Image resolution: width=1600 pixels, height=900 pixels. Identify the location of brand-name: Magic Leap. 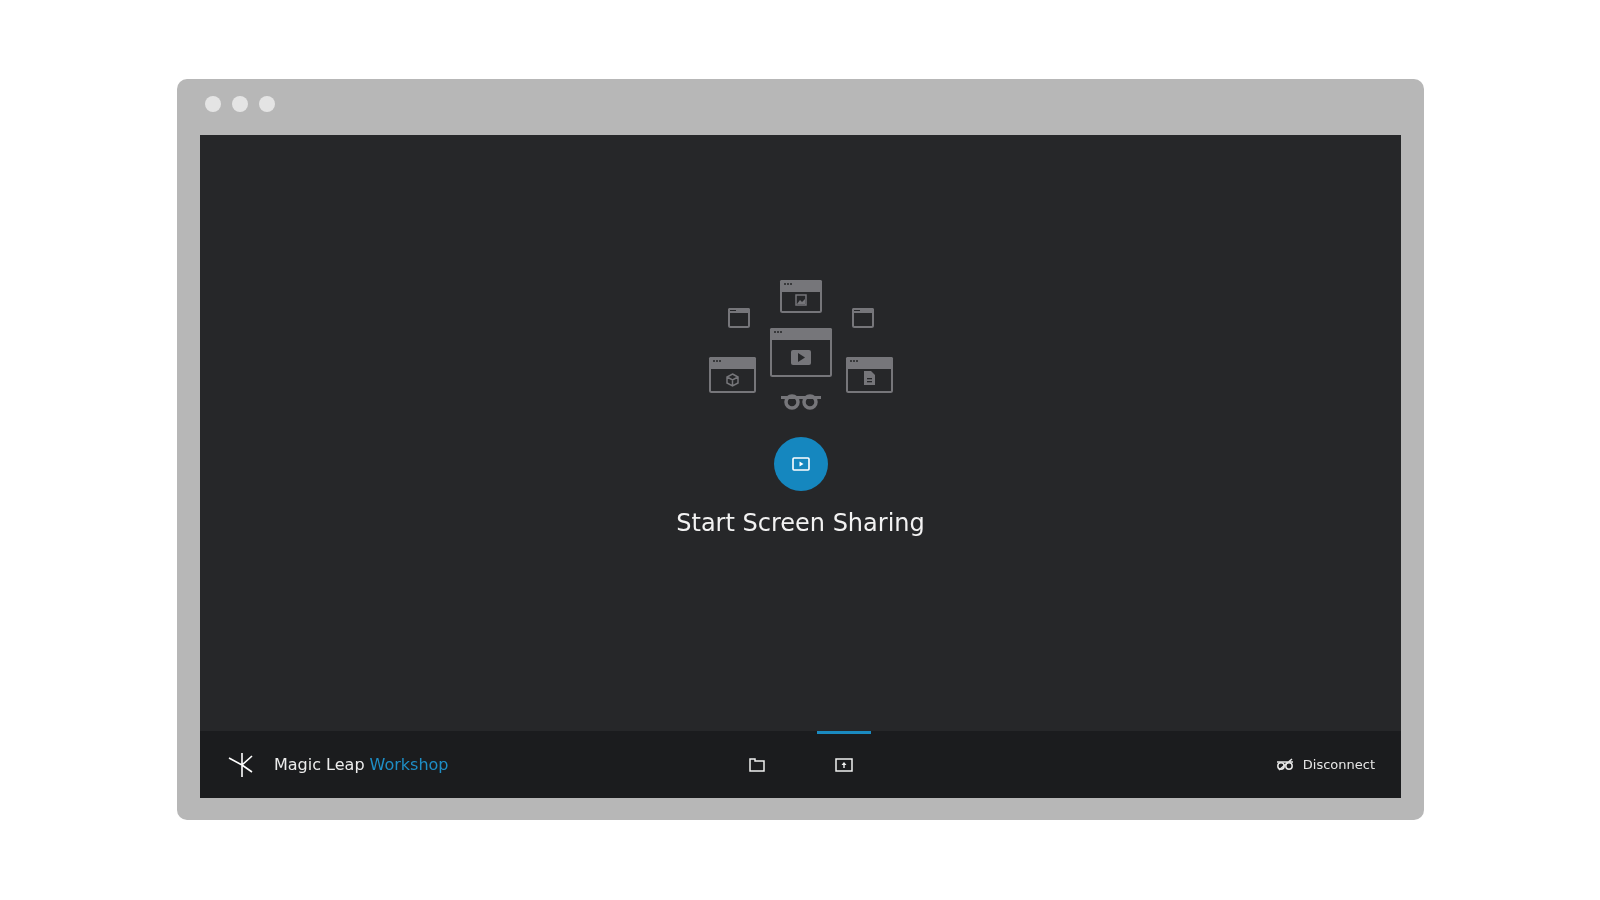
(319, 764).